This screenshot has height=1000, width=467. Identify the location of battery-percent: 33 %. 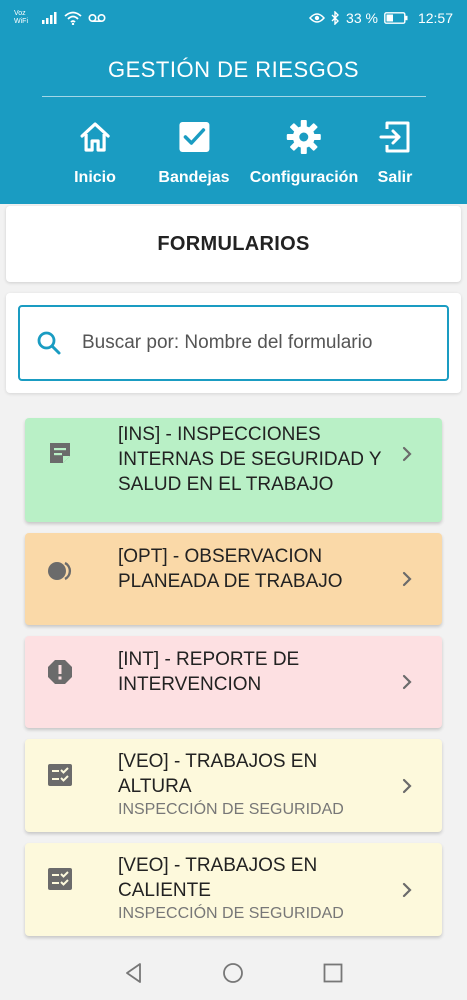
(362, 17).